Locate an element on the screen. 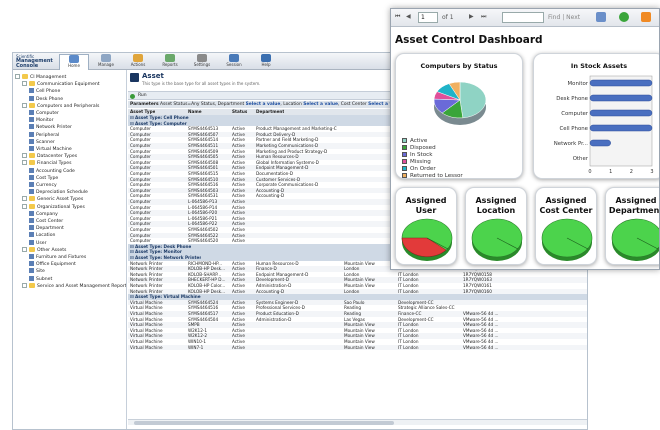 The height and width of the screenshot is (430, 660). tree-item: Subnet is located at coordinates (41, 278).